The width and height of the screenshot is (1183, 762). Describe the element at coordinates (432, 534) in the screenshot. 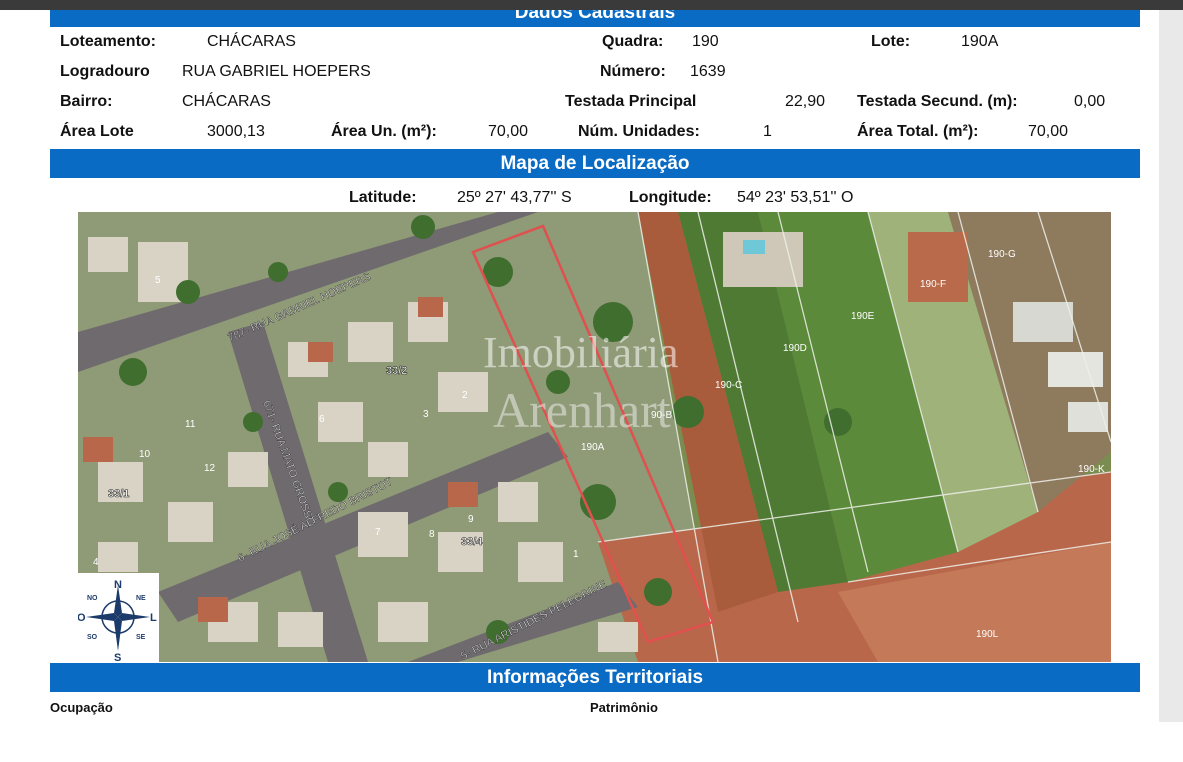

I see `lot-label: 8` at that location.